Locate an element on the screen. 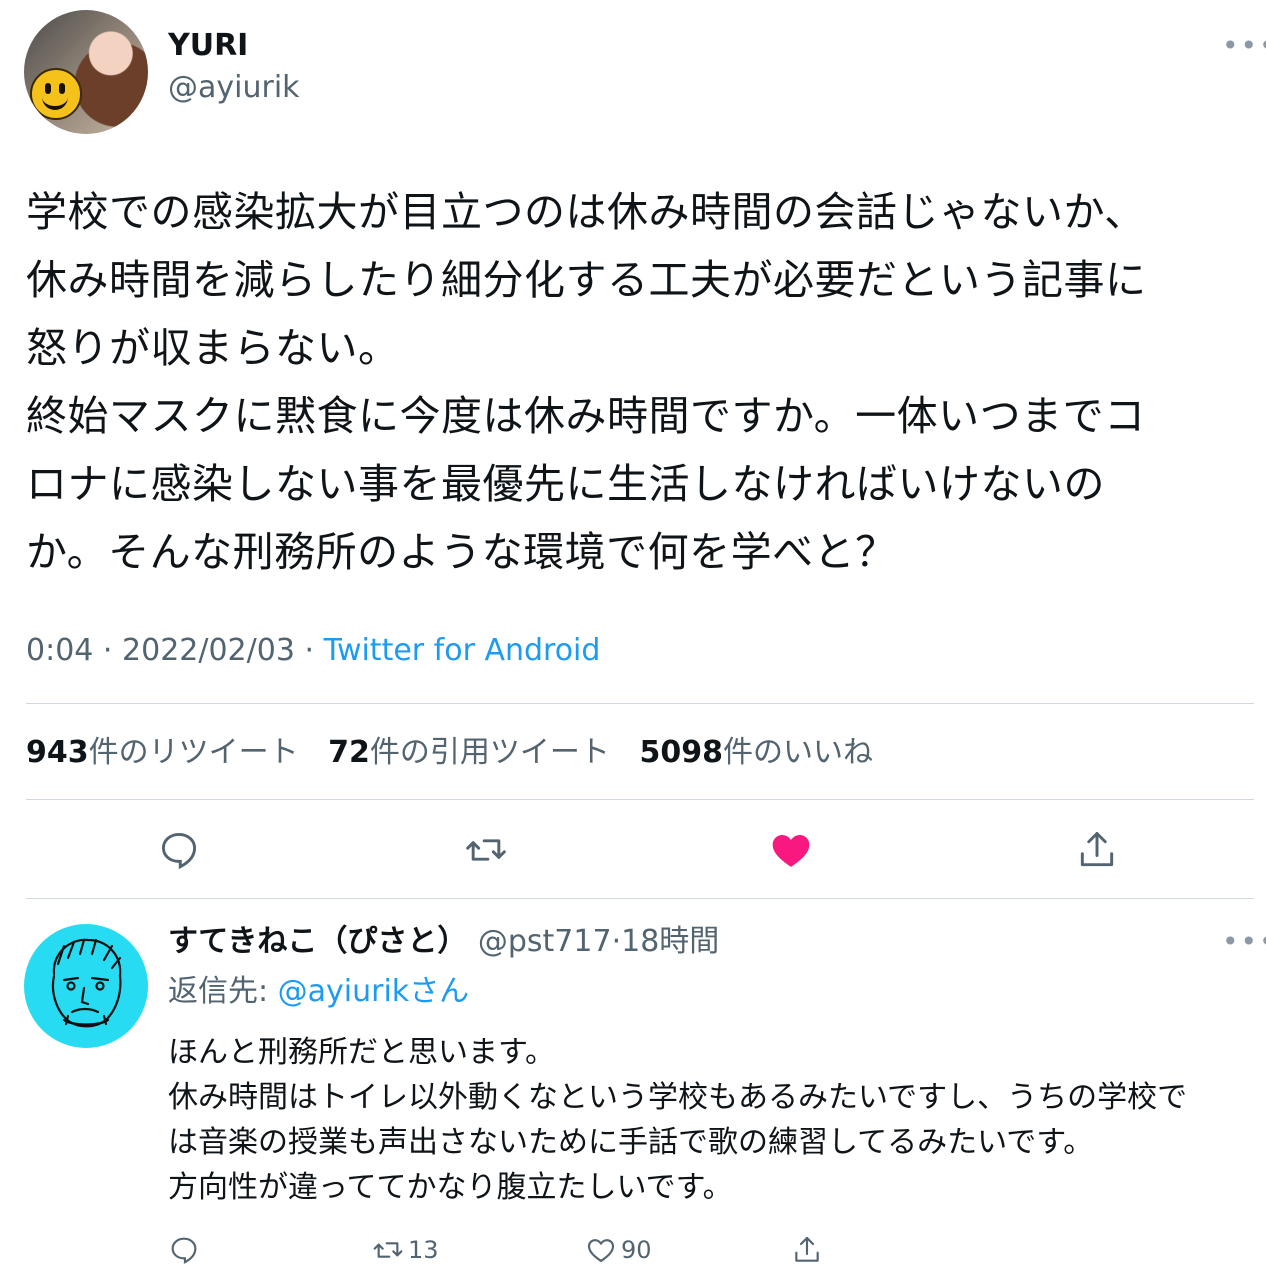 Image resolution: width=1266 pixels, height=1280 pixels. reply-header: すてきねこ（ぴさと） @pst717·18時間 is located at coordinates (443, 942).